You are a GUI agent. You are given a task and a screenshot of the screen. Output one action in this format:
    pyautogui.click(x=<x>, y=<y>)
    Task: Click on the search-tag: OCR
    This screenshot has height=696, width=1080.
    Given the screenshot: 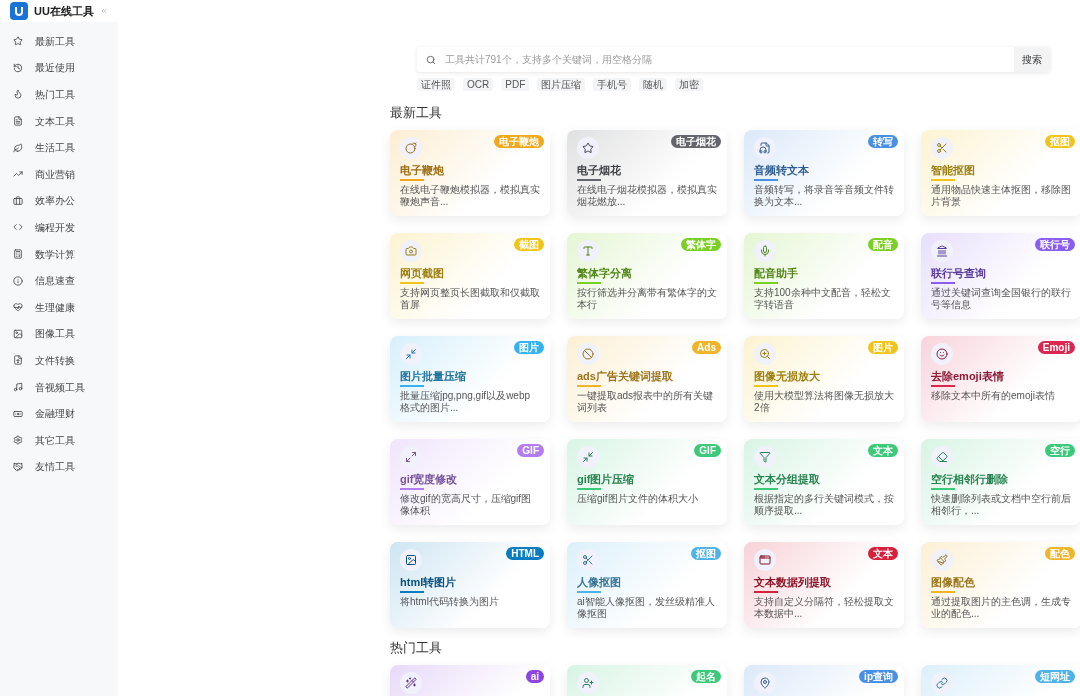 What is the action you would take?
    pyautogui.click(x=478, y=84)
    